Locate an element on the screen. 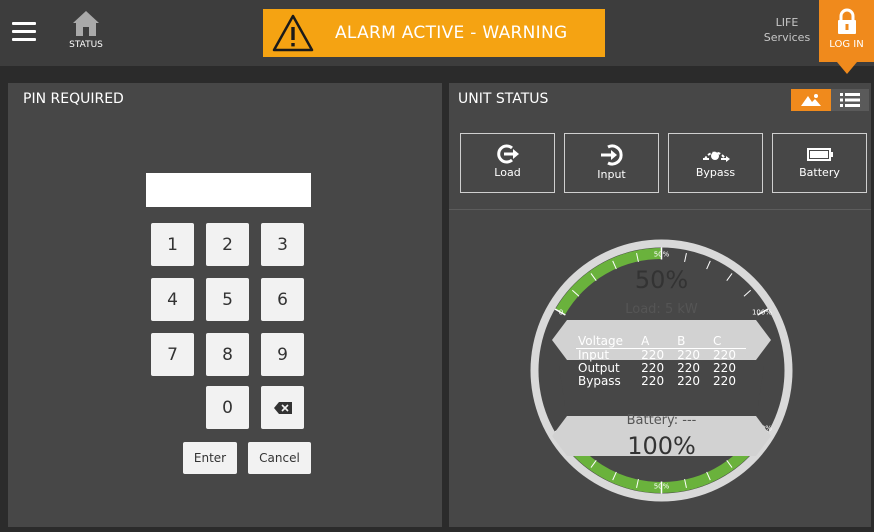  table-row: Bypass 220 220 220 is located at coordinates (661, 381).